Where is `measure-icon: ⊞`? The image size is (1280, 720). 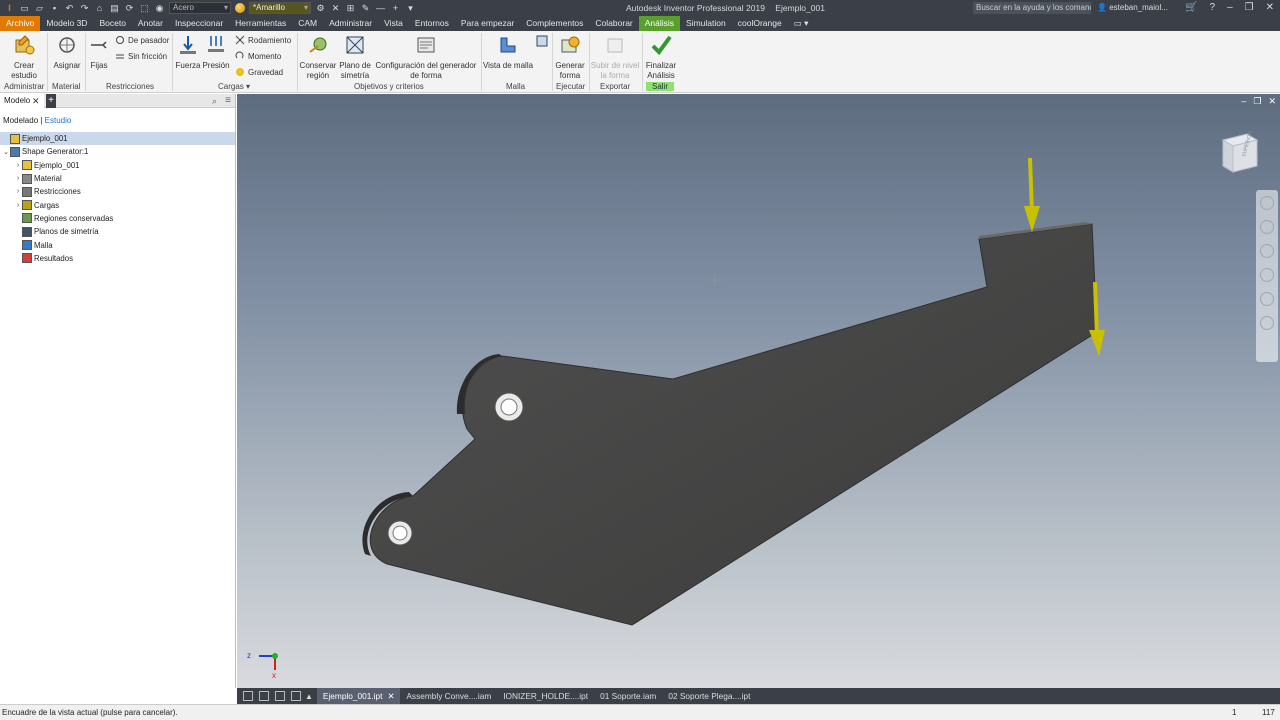
measure-icon: ⊞ is located at coordinates (350, 8).